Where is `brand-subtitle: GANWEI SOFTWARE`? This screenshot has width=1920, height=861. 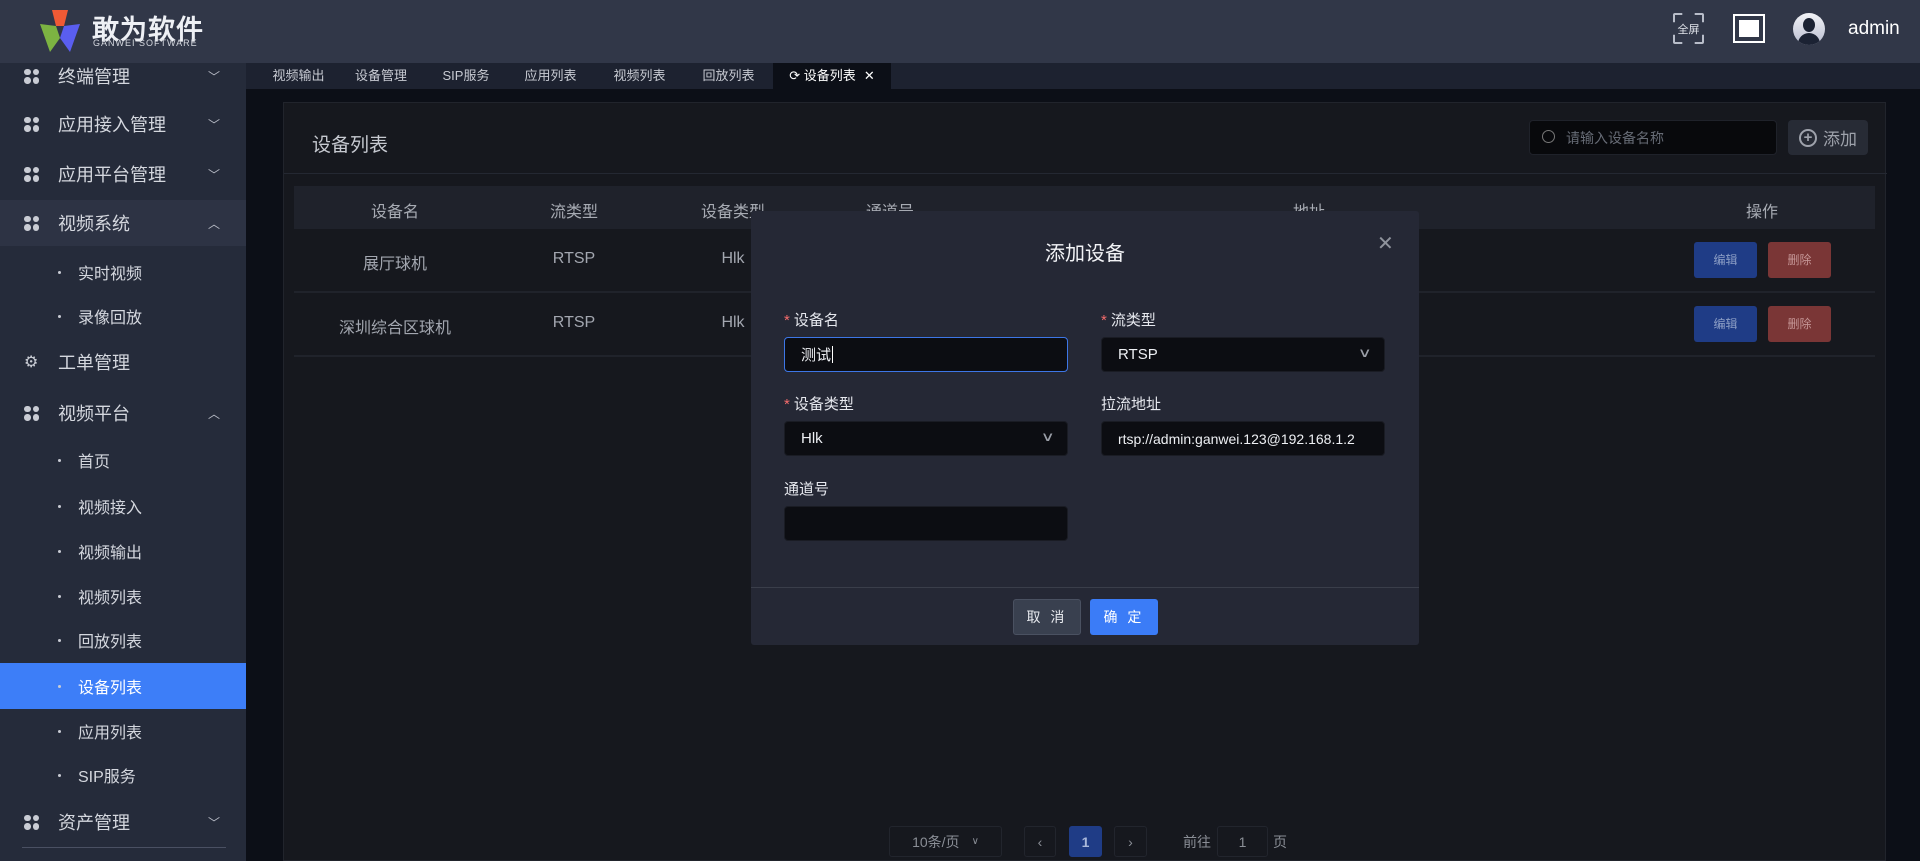
brand-subtitle: GANWEI SOFTWARE is located at coordinates (145, 43).